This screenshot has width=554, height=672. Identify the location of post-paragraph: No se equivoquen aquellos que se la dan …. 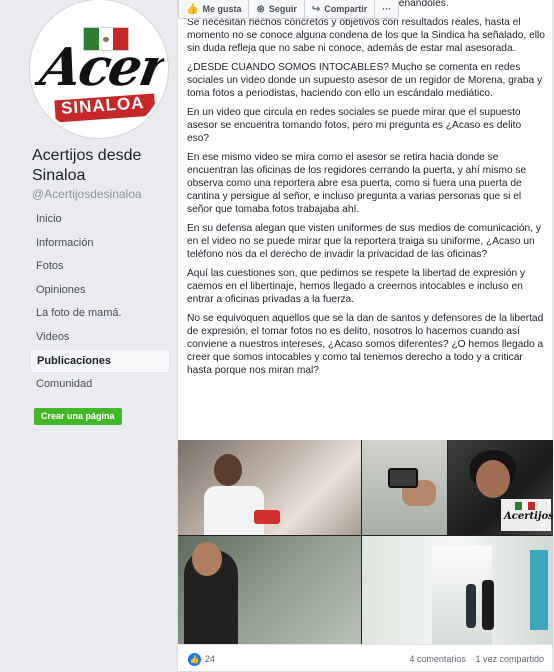
(365, 344).